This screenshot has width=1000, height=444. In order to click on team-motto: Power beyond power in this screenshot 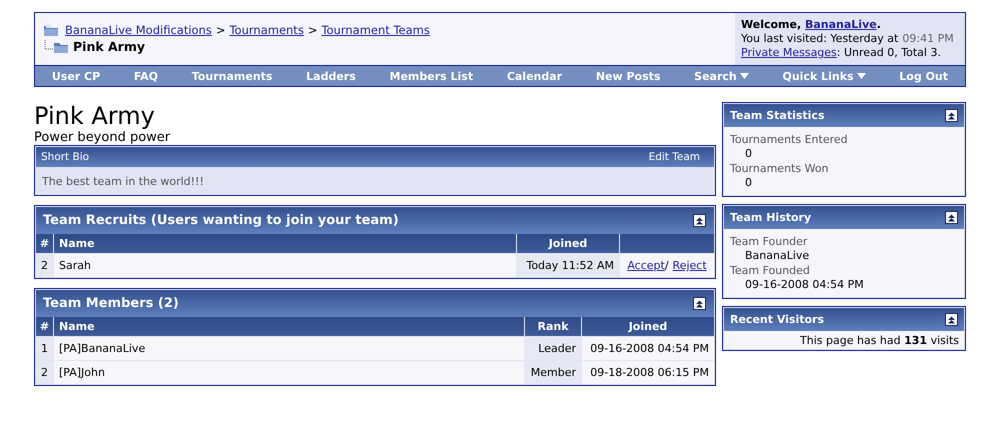, I will do `click(103, 137)`.